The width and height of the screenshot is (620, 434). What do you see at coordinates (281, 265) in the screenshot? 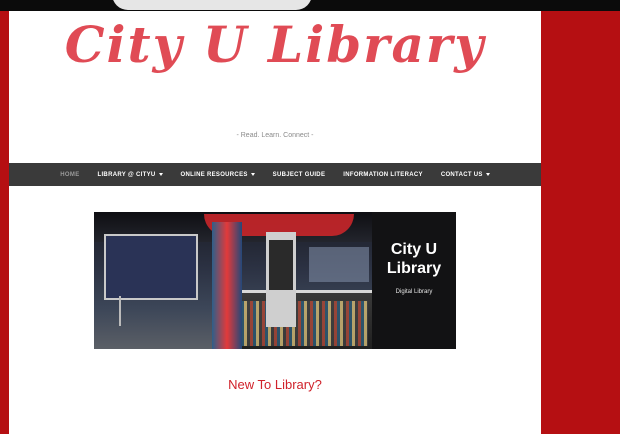
I see `photo-poster` at bounding box center [281, 265].